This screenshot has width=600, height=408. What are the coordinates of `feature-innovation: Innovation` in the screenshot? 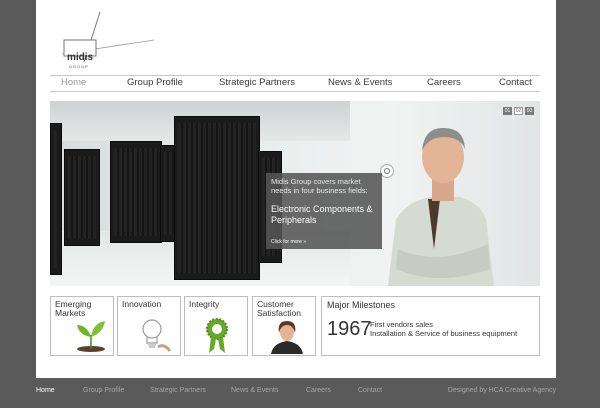 It's located at (149, 326).